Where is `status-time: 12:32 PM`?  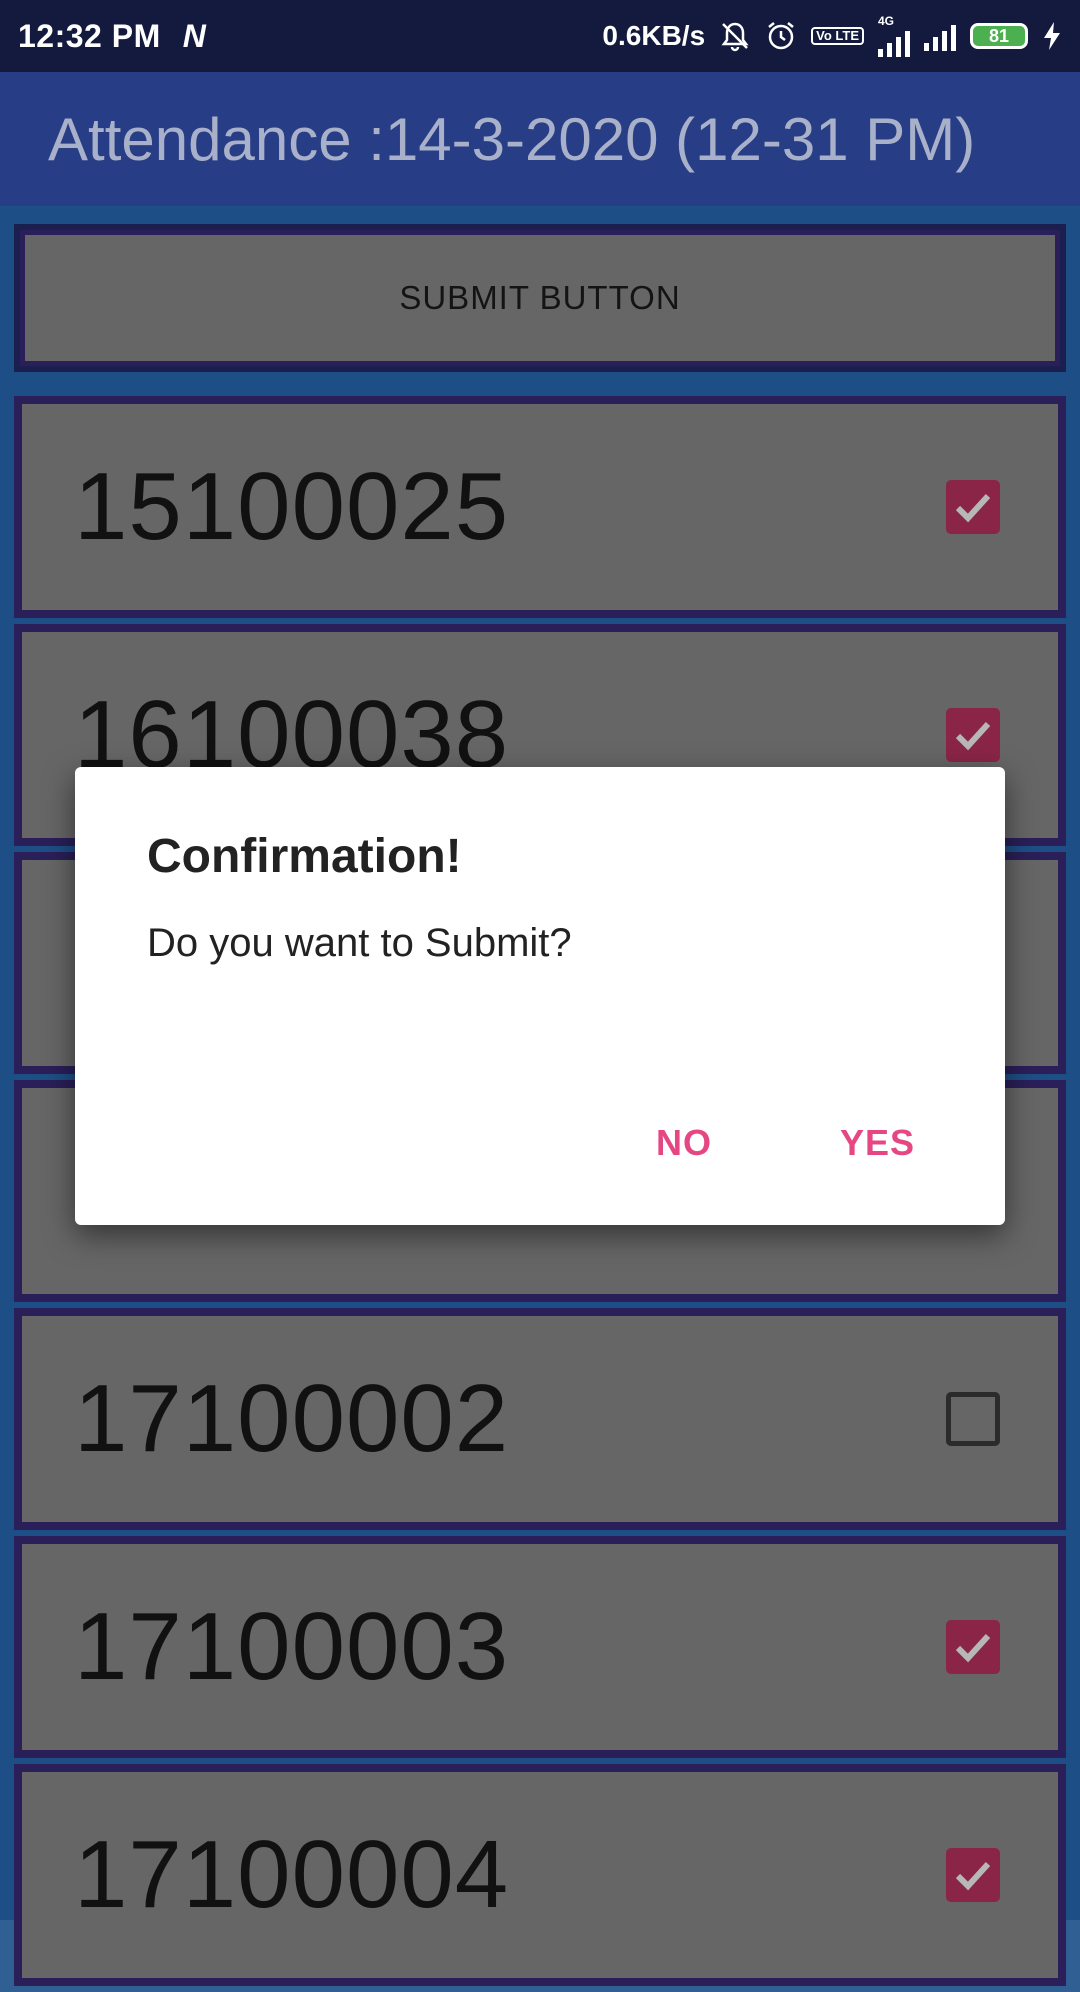 status-time: 12:32 PM is located at coordinates (89, 35).